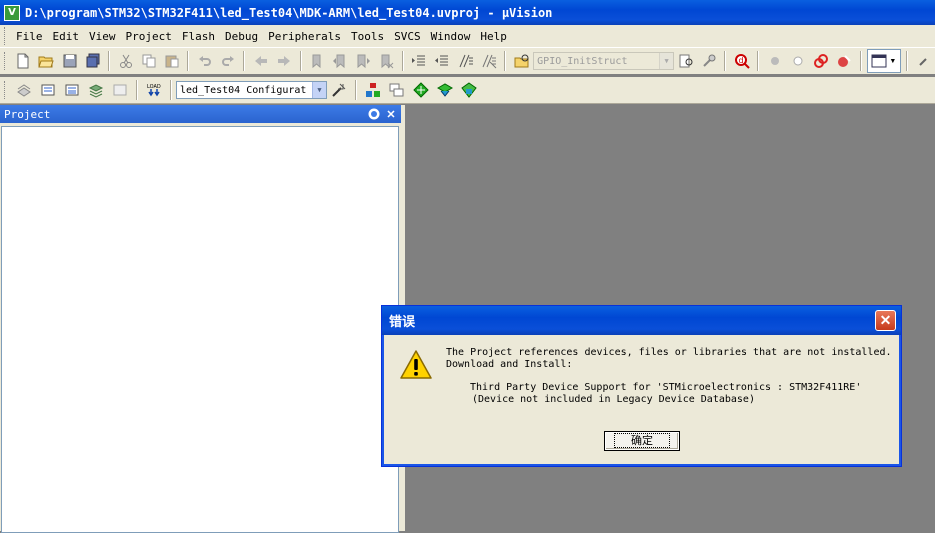 This screenshot has width=935, height=533. What do you see at coordinates (154, 87) in the screenshot?
I see `svg-text: LOAD` at bounding box center [154, 87].